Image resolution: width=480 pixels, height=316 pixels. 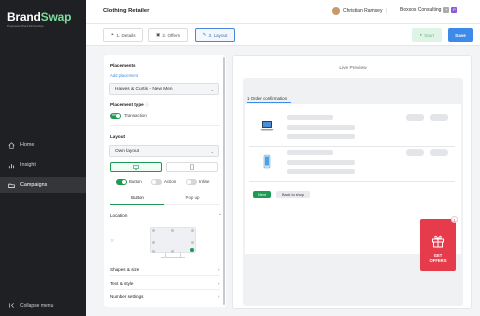 What do you see at coordinates (121, 182) in the screenshot?
I see `button-toggle` at bounding box center [121, 182].